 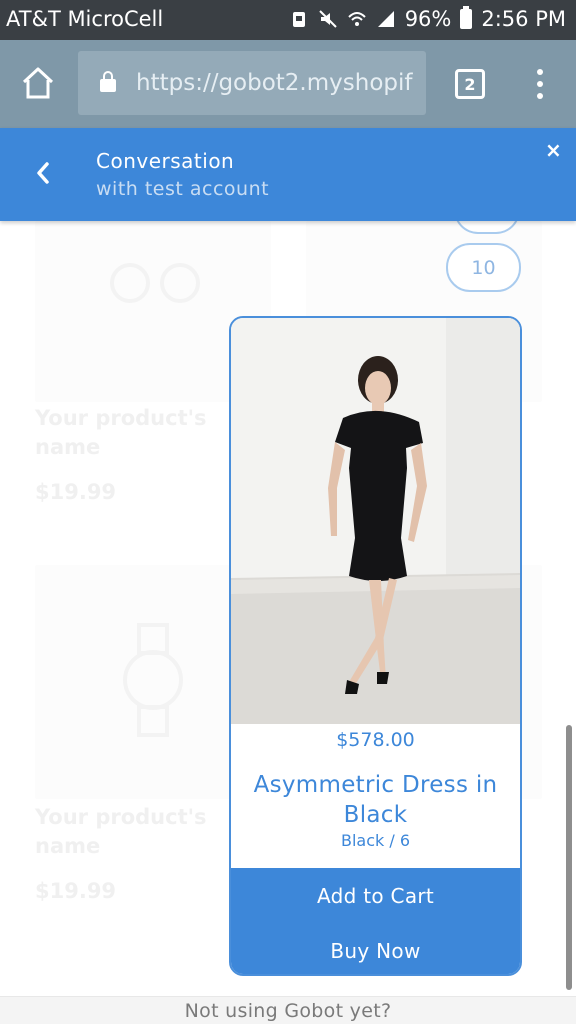 I want to click on conversation-subtitle: with test account, so click(x=183, y=189).